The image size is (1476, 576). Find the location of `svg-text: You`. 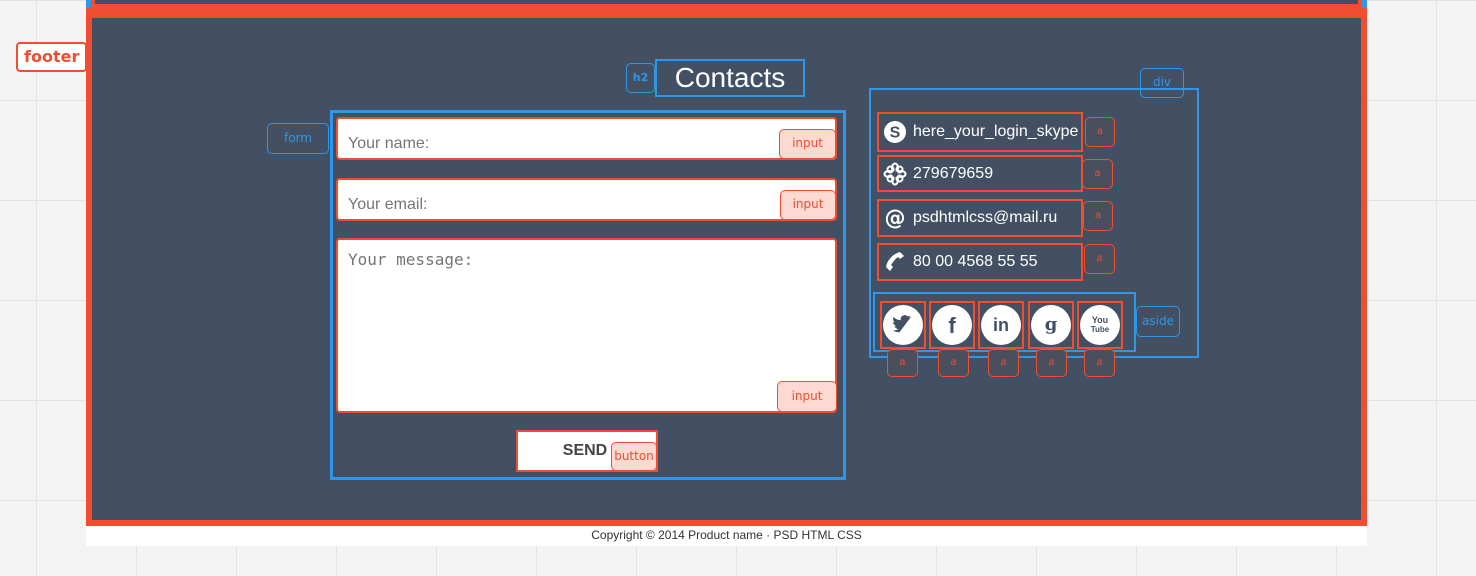

svg-text: You is located at coordinates (1100, 320).